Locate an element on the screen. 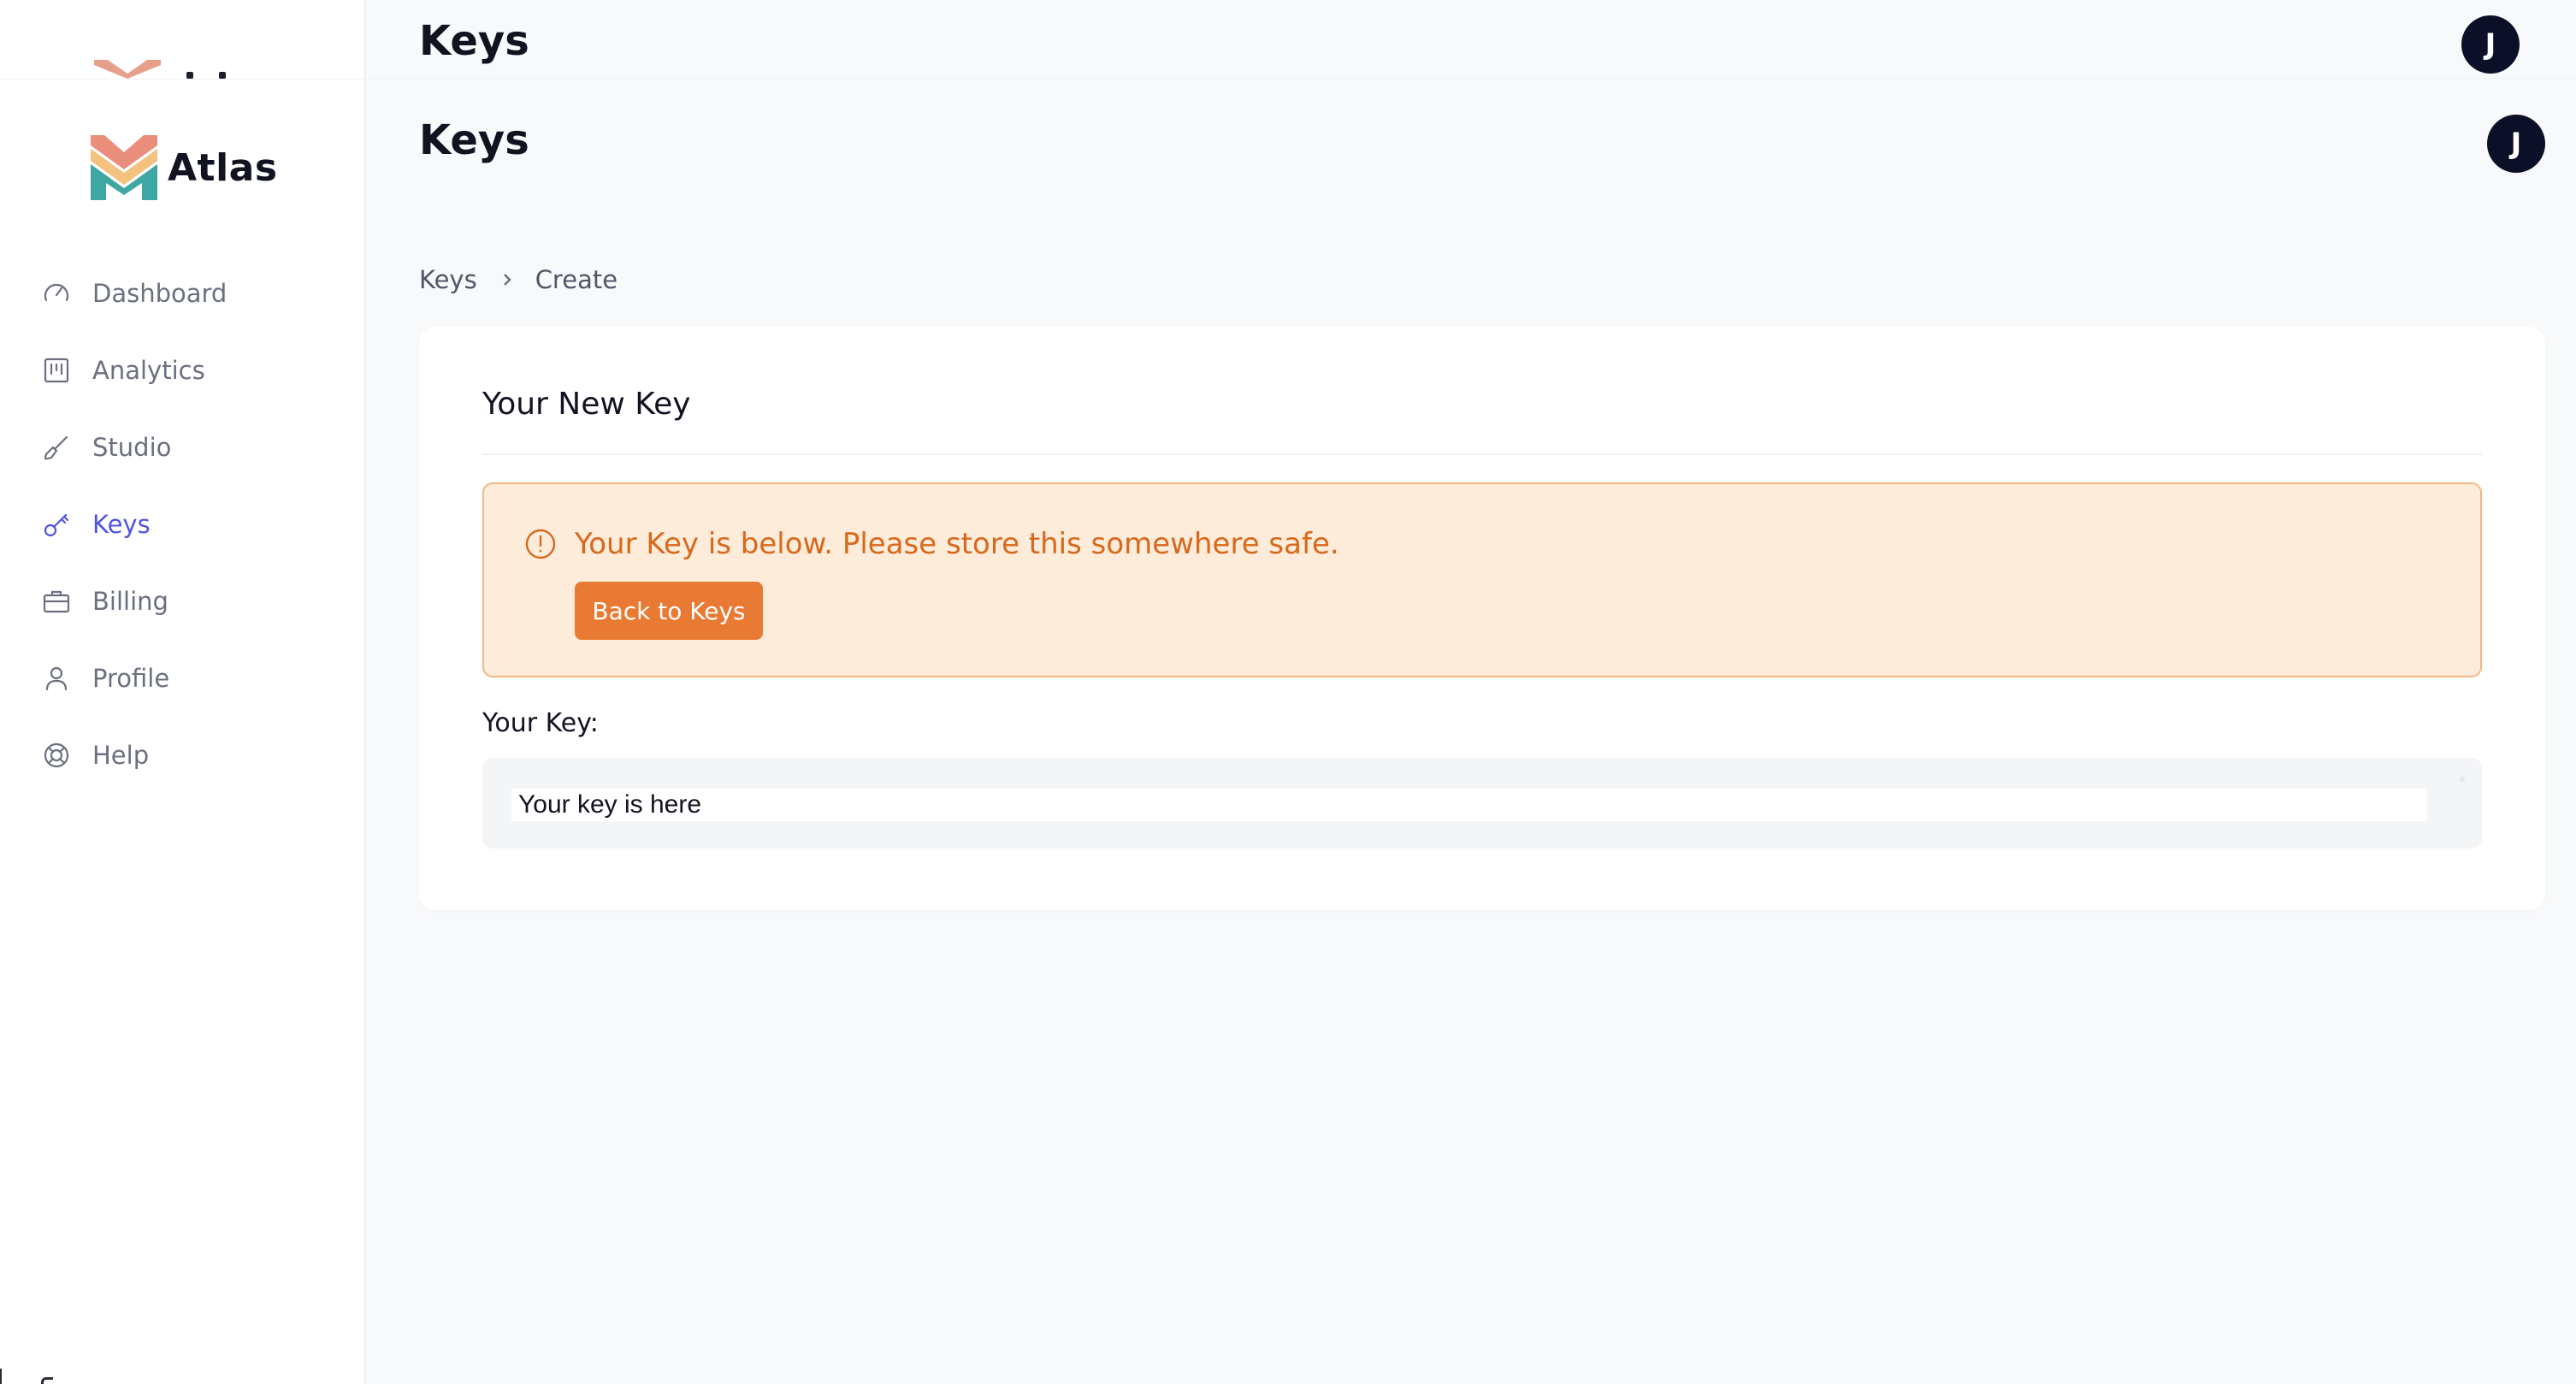 The image size is (2576, 1384). back-to-keys-button: Back to Keys is located at coordinates (669, 611).